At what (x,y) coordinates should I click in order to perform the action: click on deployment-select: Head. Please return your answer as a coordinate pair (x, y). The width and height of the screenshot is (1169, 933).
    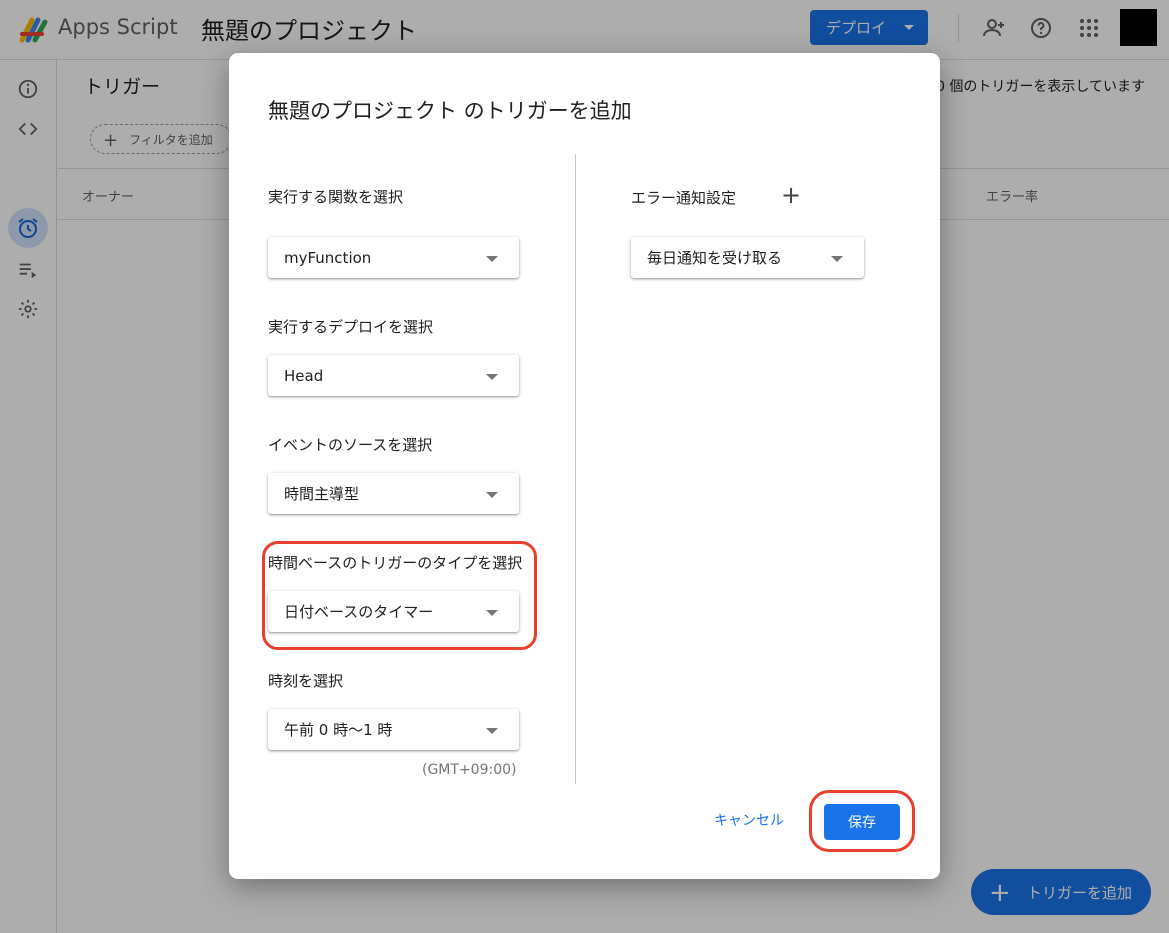
    Looking at the image, I should click on (393, 375).